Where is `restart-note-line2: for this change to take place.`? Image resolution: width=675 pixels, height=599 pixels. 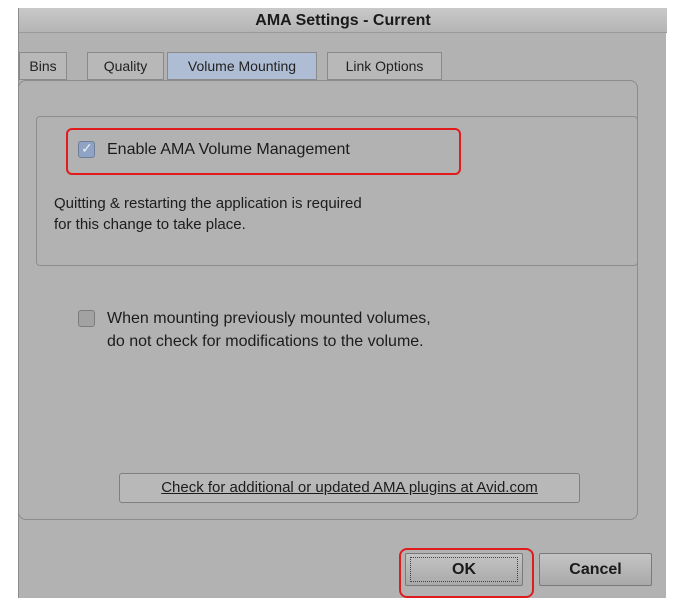 restart-note-line2: for this change to take place. is located at coordinates (150, 224).